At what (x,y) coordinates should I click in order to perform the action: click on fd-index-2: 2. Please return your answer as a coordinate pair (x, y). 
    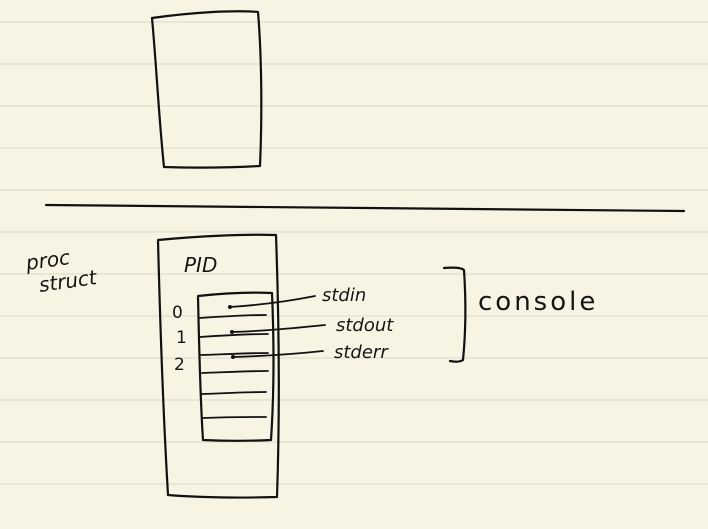
    Looking at the image, I should click on (179, 365).